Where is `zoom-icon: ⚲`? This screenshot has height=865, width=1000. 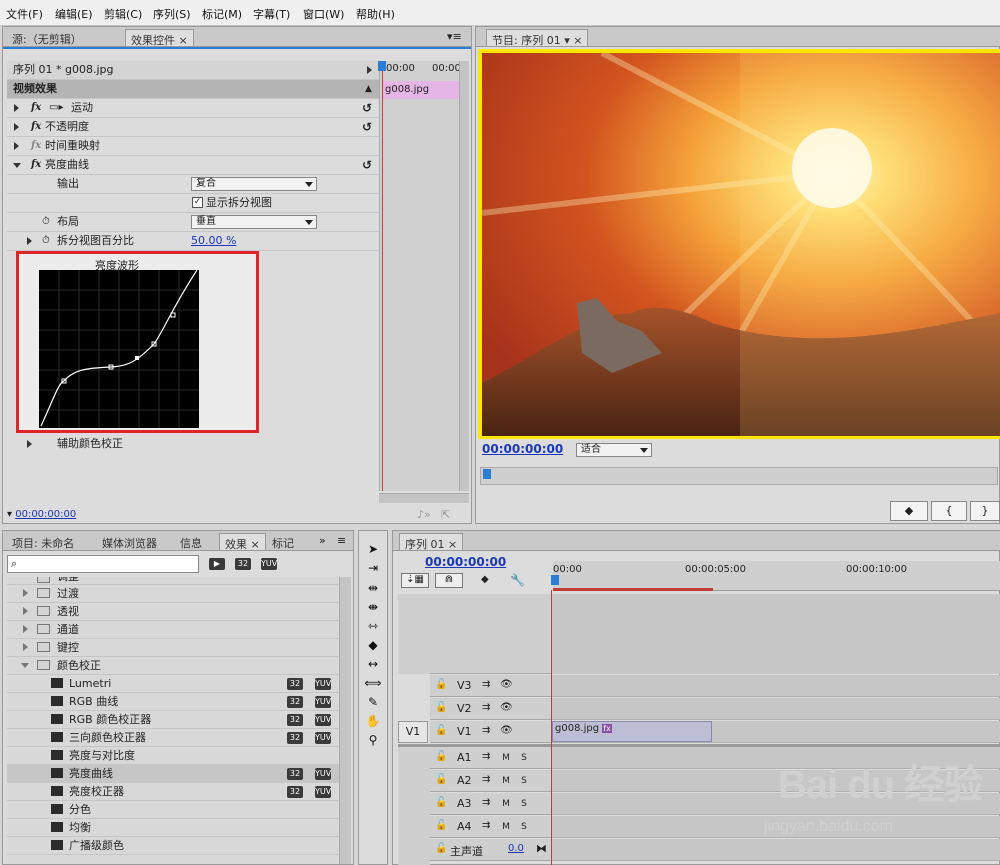
zoom-icon: ⚲ is located at coordinates (373, 740).